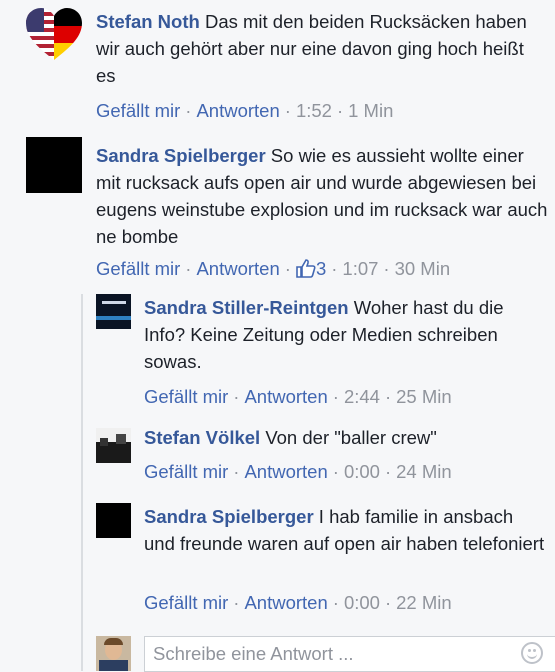 The image size is (555, 672). I want to click on comment-time: 1:52, so click(313, 110).